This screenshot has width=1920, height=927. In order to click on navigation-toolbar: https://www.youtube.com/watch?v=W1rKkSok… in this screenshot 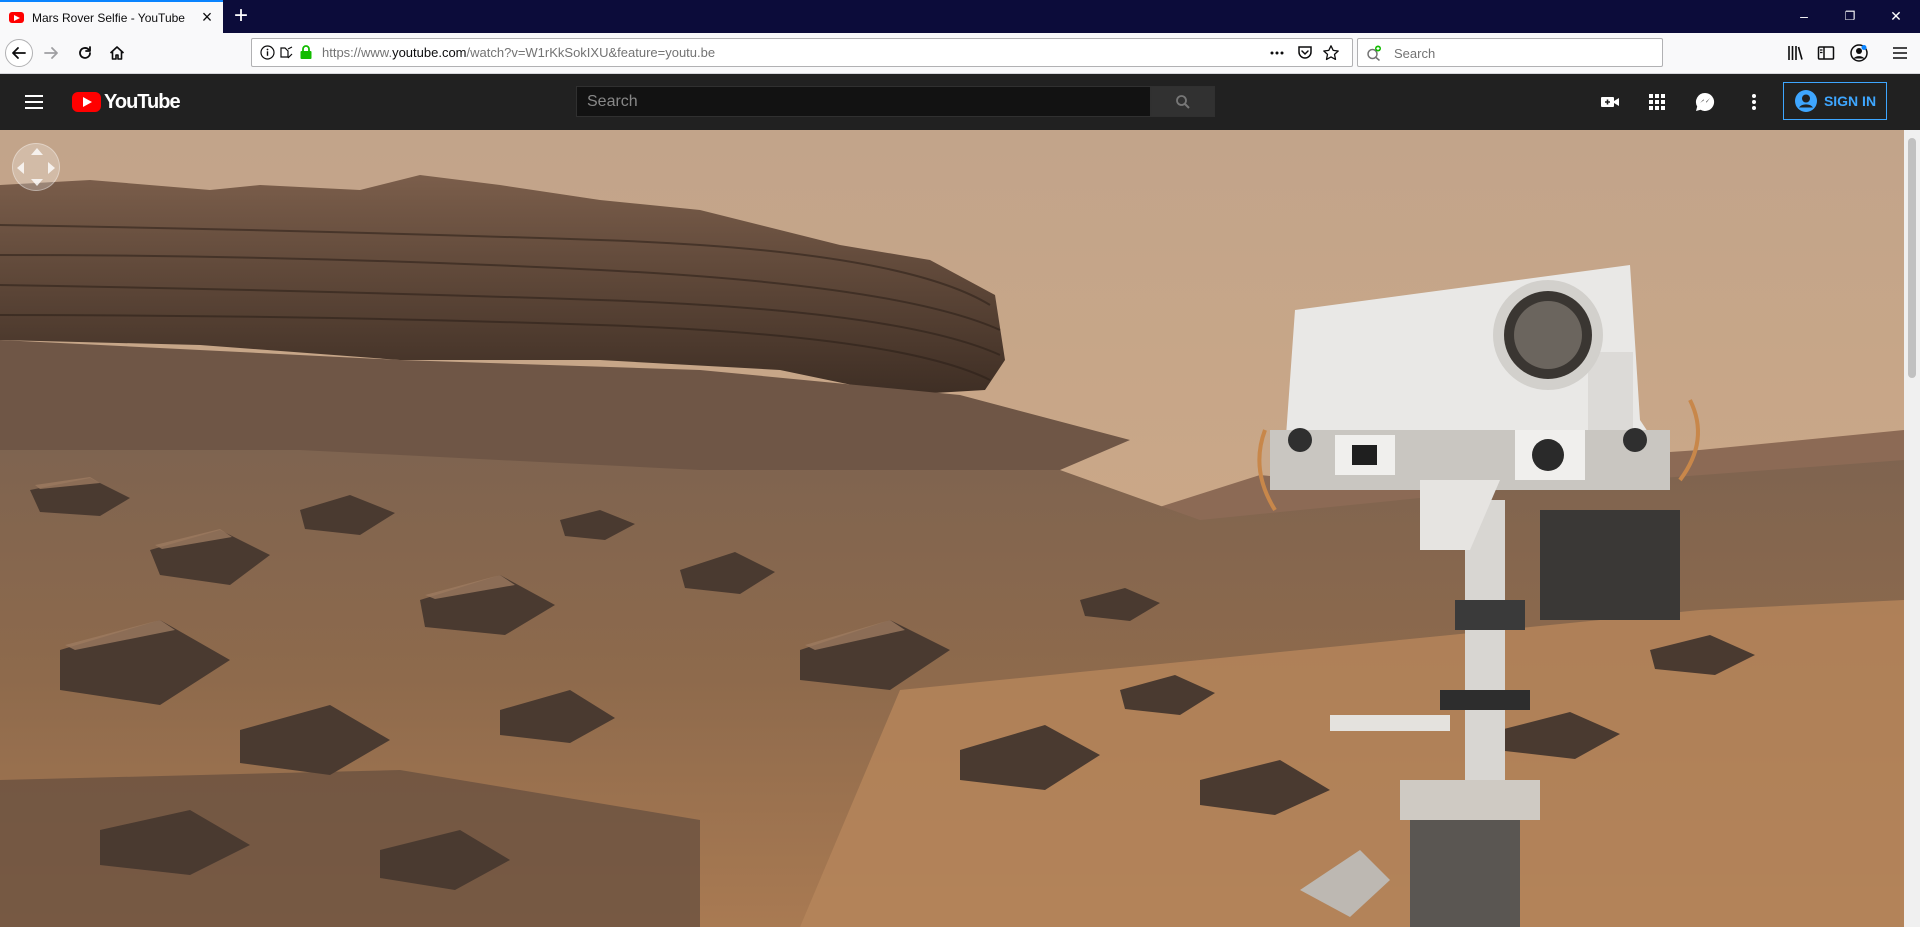, I will do `click(960, 53)`.